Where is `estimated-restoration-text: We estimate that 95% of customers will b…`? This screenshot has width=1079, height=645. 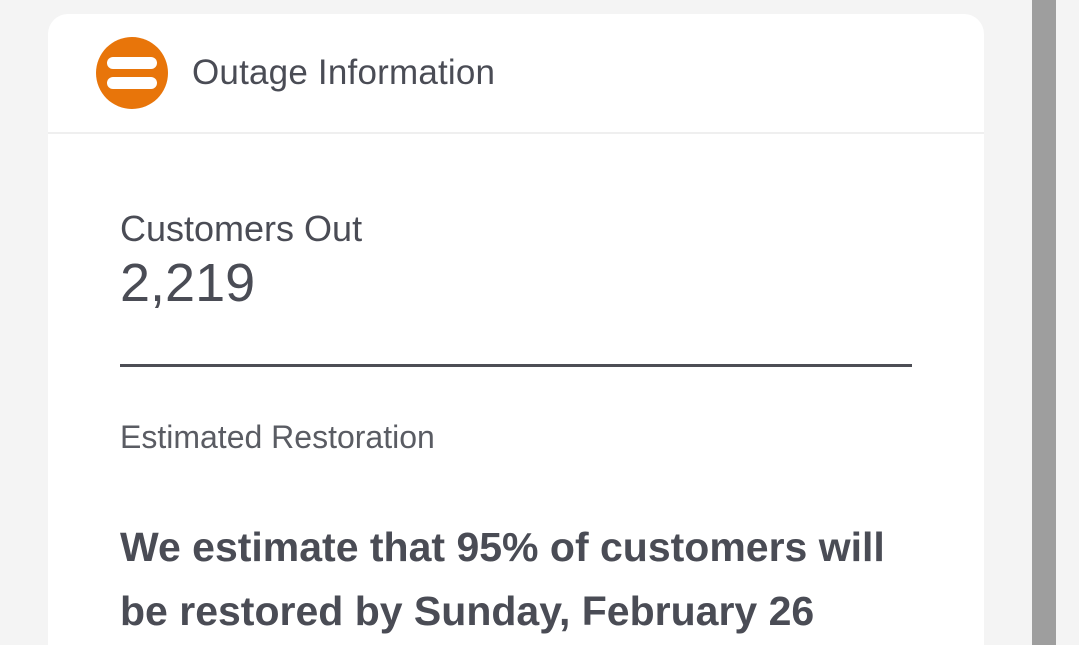
estimated-restoration-text: We estimate that 95% of customers will b… is located at coordinates (502, 579).